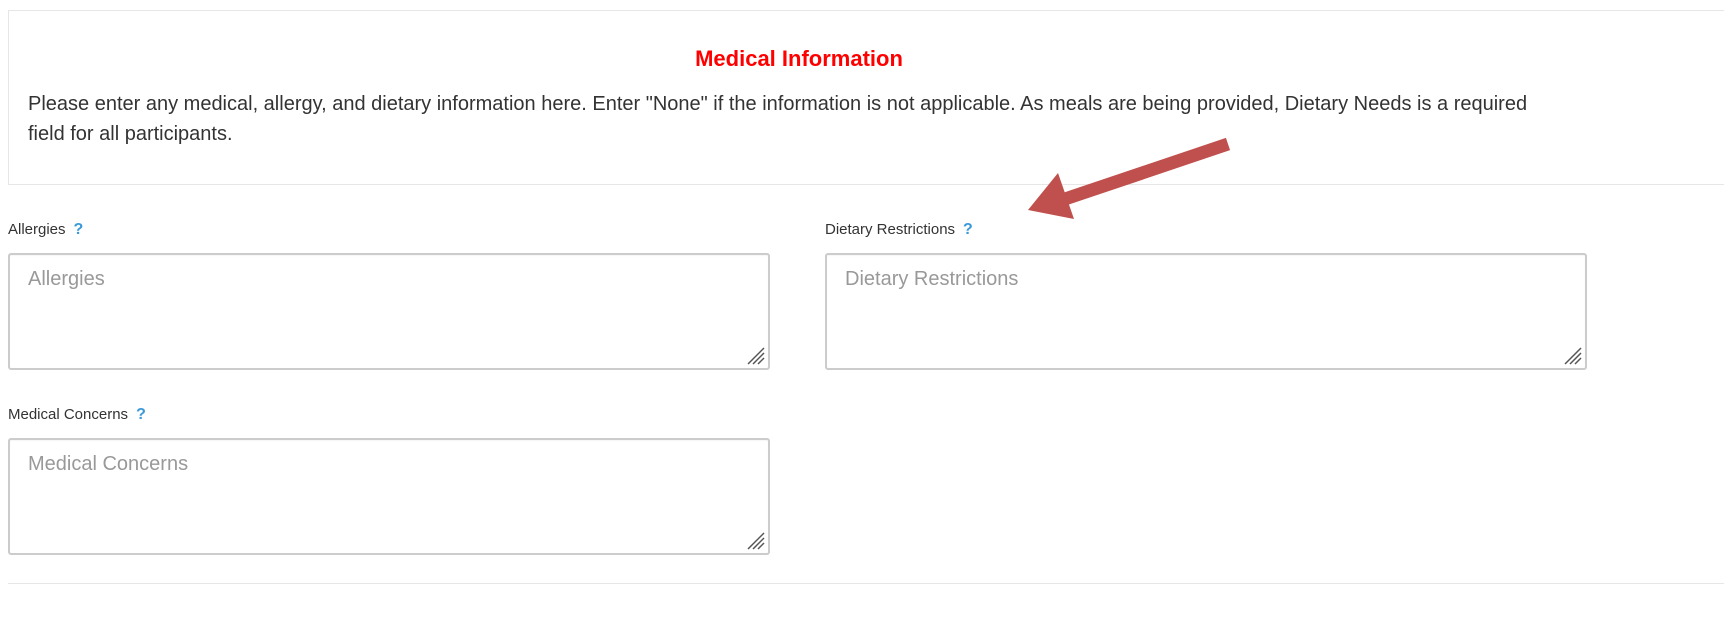 Image resolution: width=1724 pixels, height=643 pixels. What do you see at coordinates (1129, 178) in the screenshot?
I see `red-arrow-annotation` at bounding box center [1129, 178].